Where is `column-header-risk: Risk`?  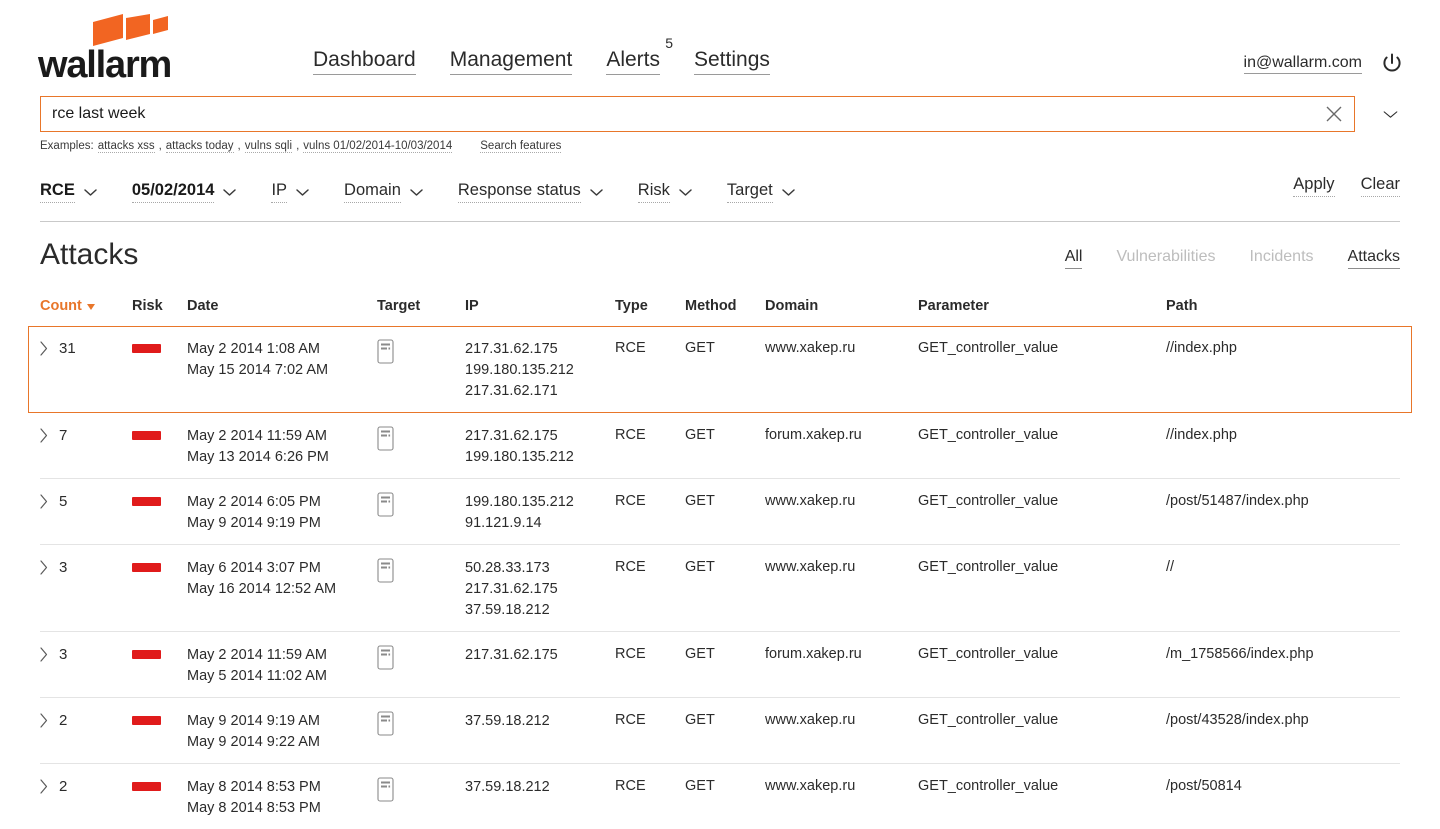 column-header-risk: Risk is located at coordinates (159, 306).